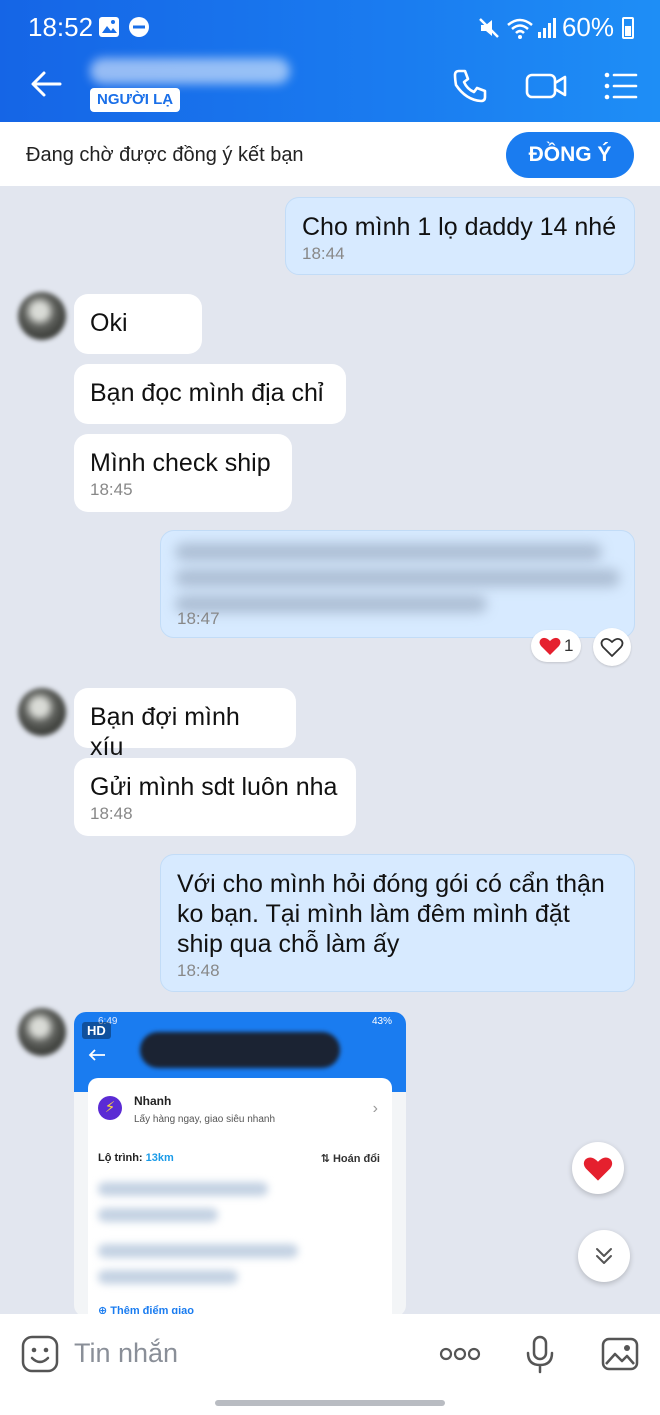  What do you see at coordinates (46, 84) in the screenshot?
I see `back-arrow-icon` at bounding box center [46, 84].